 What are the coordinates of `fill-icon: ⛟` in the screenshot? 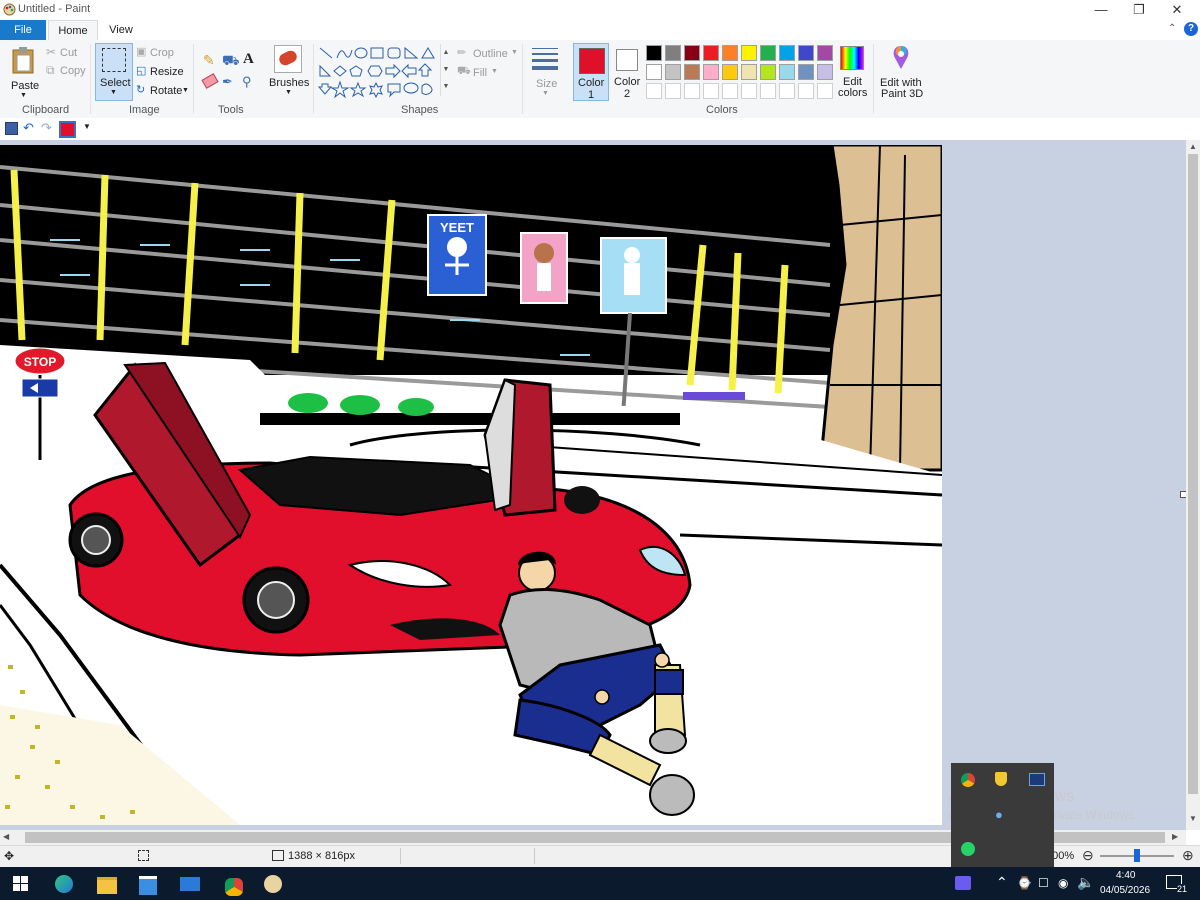 It's located at (464, 71).